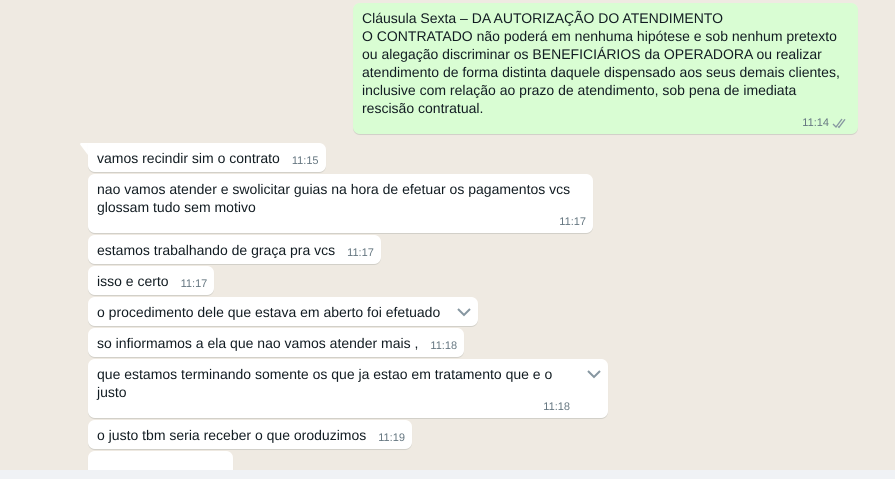 The image size is (895, 479). I want to click on message-text: o justo tbm seria receber o que oroduzimos, so click(231, 435).